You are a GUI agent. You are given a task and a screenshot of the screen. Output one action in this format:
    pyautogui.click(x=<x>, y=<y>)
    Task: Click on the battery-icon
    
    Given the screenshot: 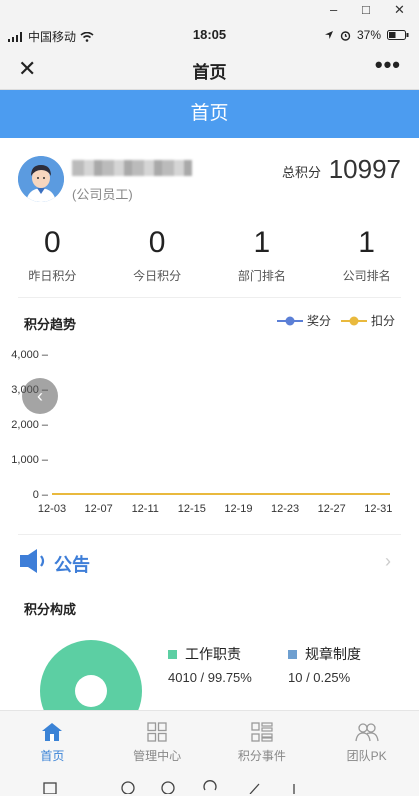 What is the action you would take?
    pyautogui.click(x=398, y=35)
    